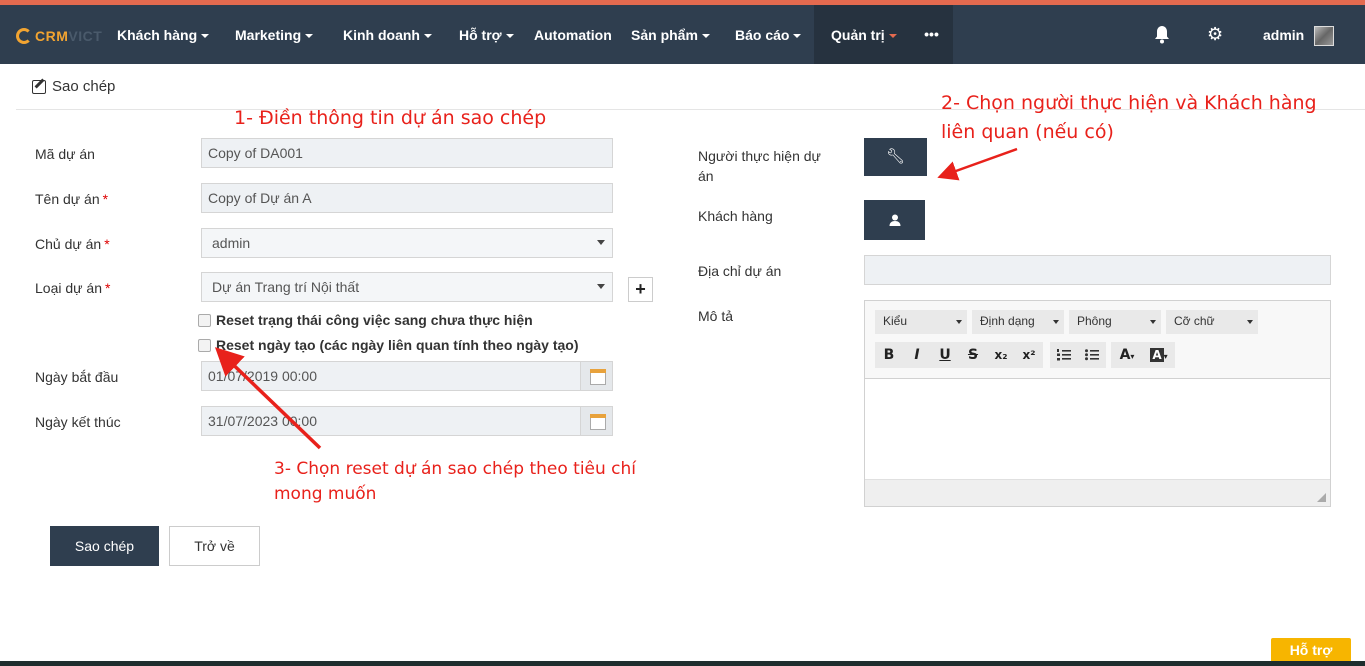 This screenshot has height=666, width=1365. What do you see at coordinates (716, 316) in the screenshot?
I see `description-label: Mô tả` at bounding box center [716, 316].